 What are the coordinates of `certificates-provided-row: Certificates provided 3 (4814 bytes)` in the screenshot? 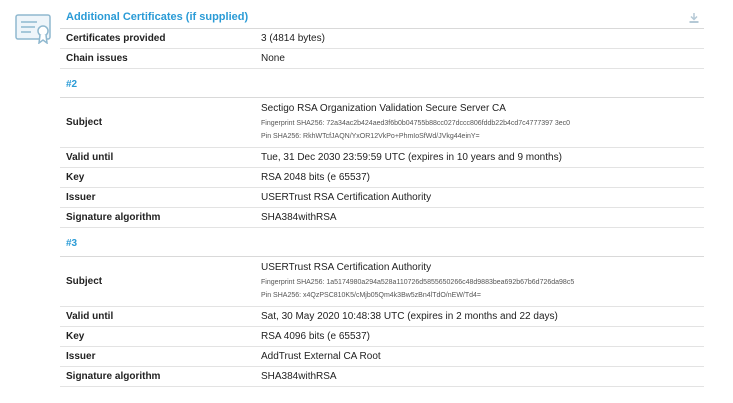 It's located at (382, 39).